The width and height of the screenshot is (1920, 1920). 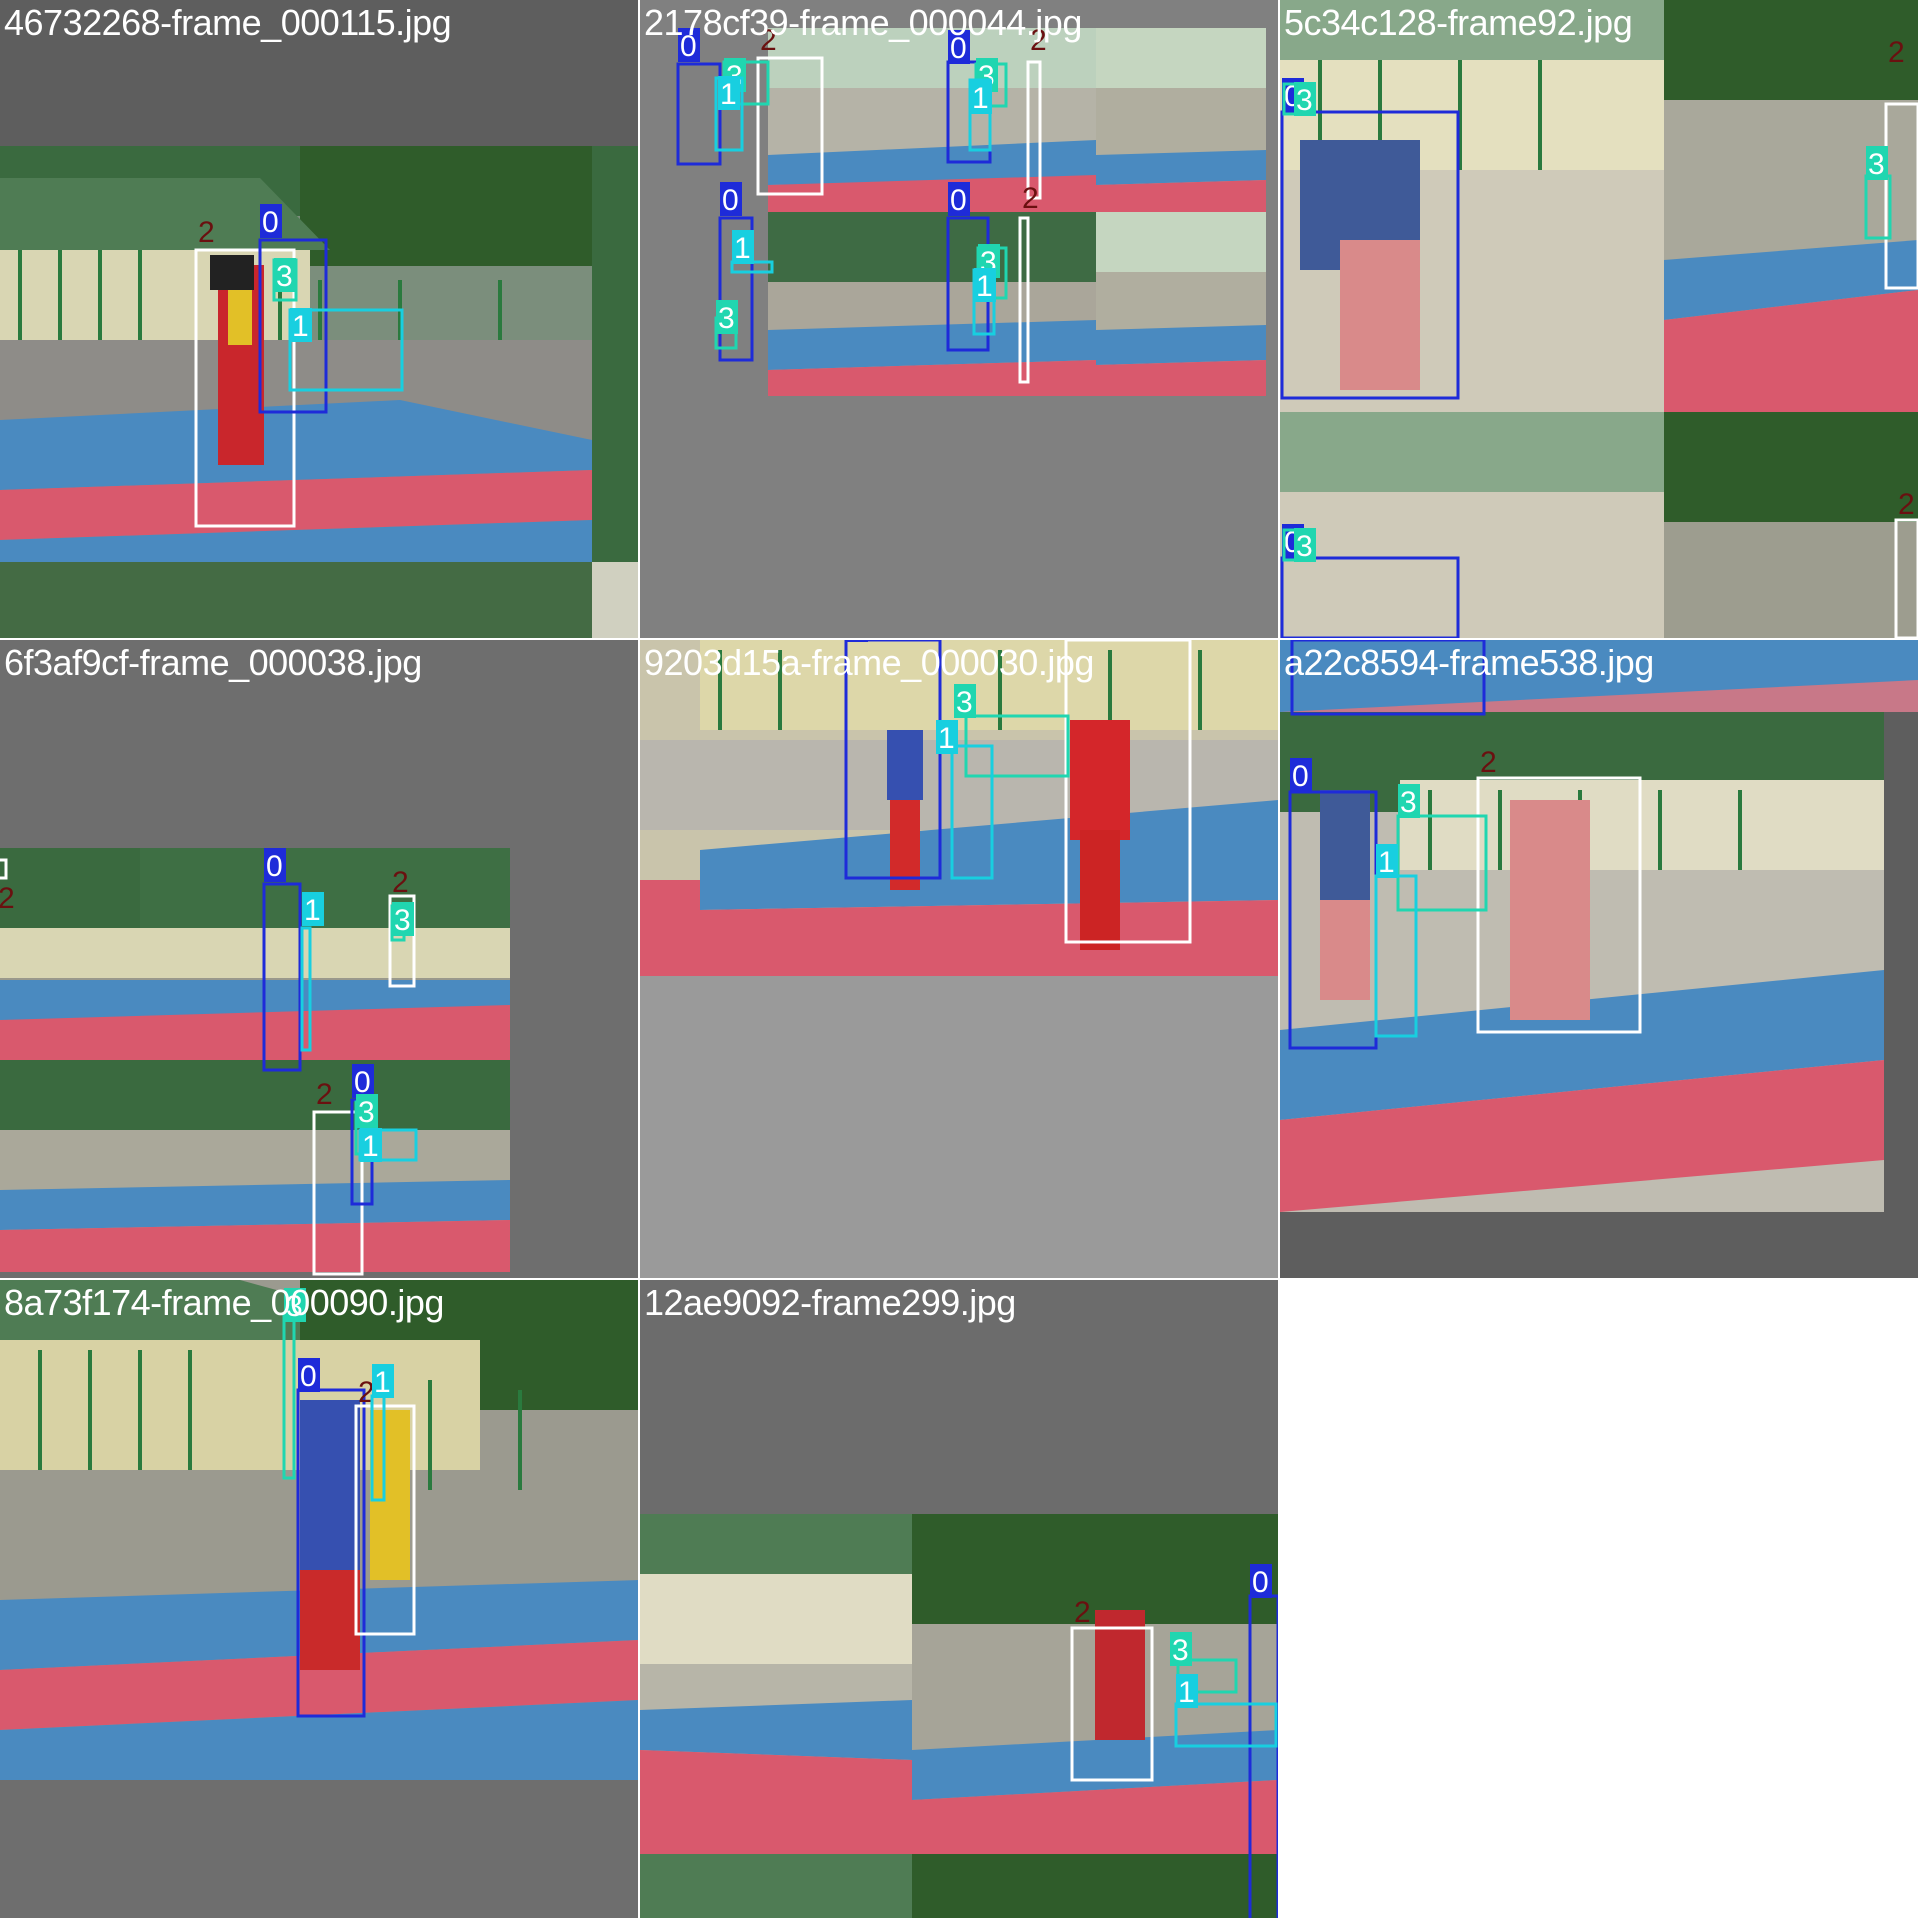 I want to click on mosaic-tile: 2031 46732268-frame_000115.jpg, so click(x=319, y=319).